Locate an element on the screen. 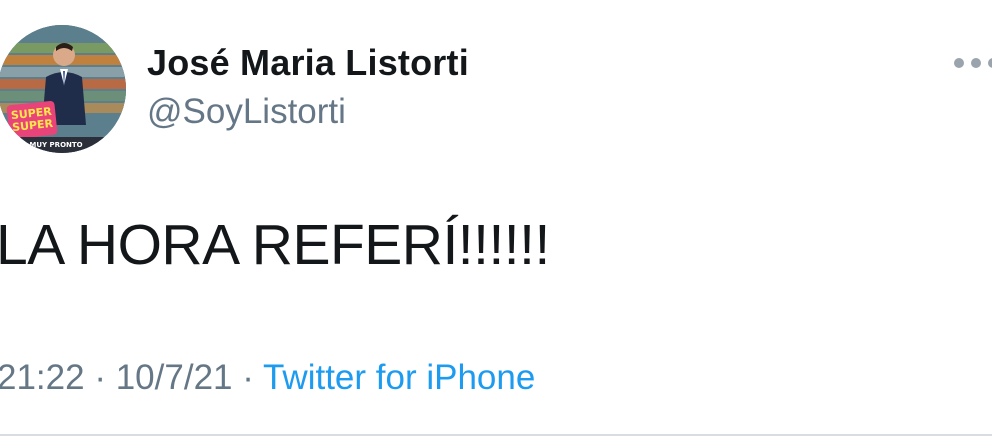 Image resolution: width=992 pixels, height=441 pixels. tweet-date: 10/7/21 is located at coordinates (174, 377).